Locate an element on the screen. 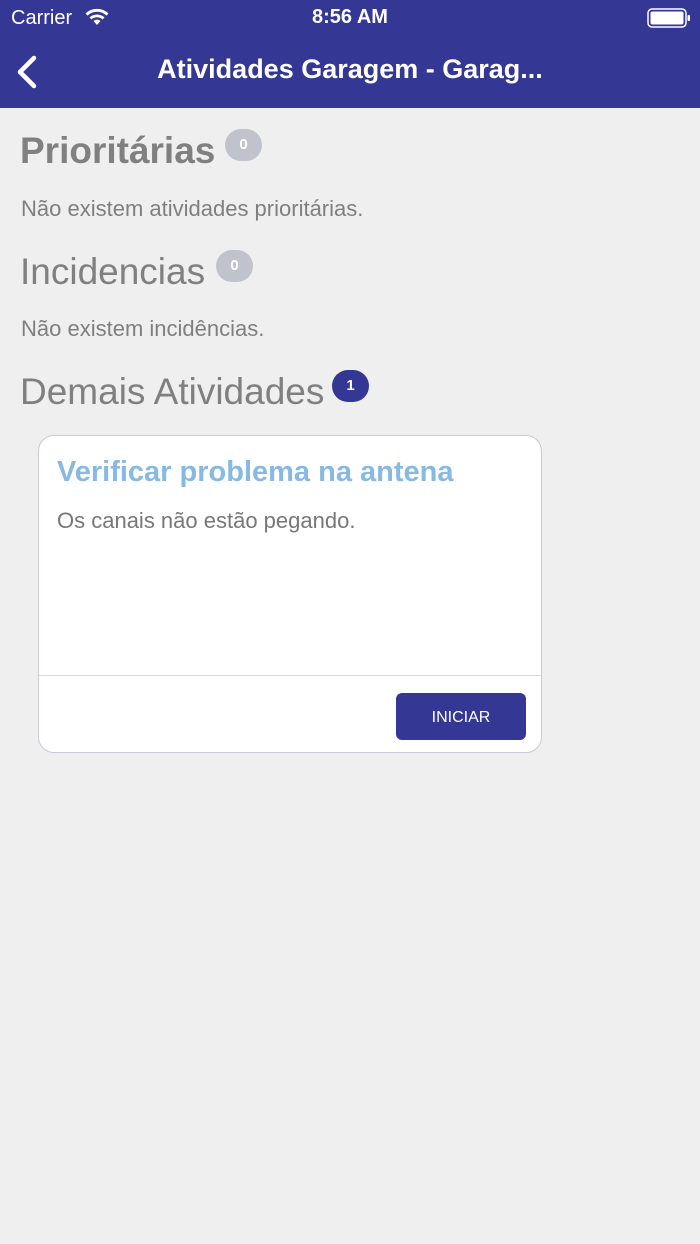  status-time: 8:56 AM is located at coordinates (350, 17).